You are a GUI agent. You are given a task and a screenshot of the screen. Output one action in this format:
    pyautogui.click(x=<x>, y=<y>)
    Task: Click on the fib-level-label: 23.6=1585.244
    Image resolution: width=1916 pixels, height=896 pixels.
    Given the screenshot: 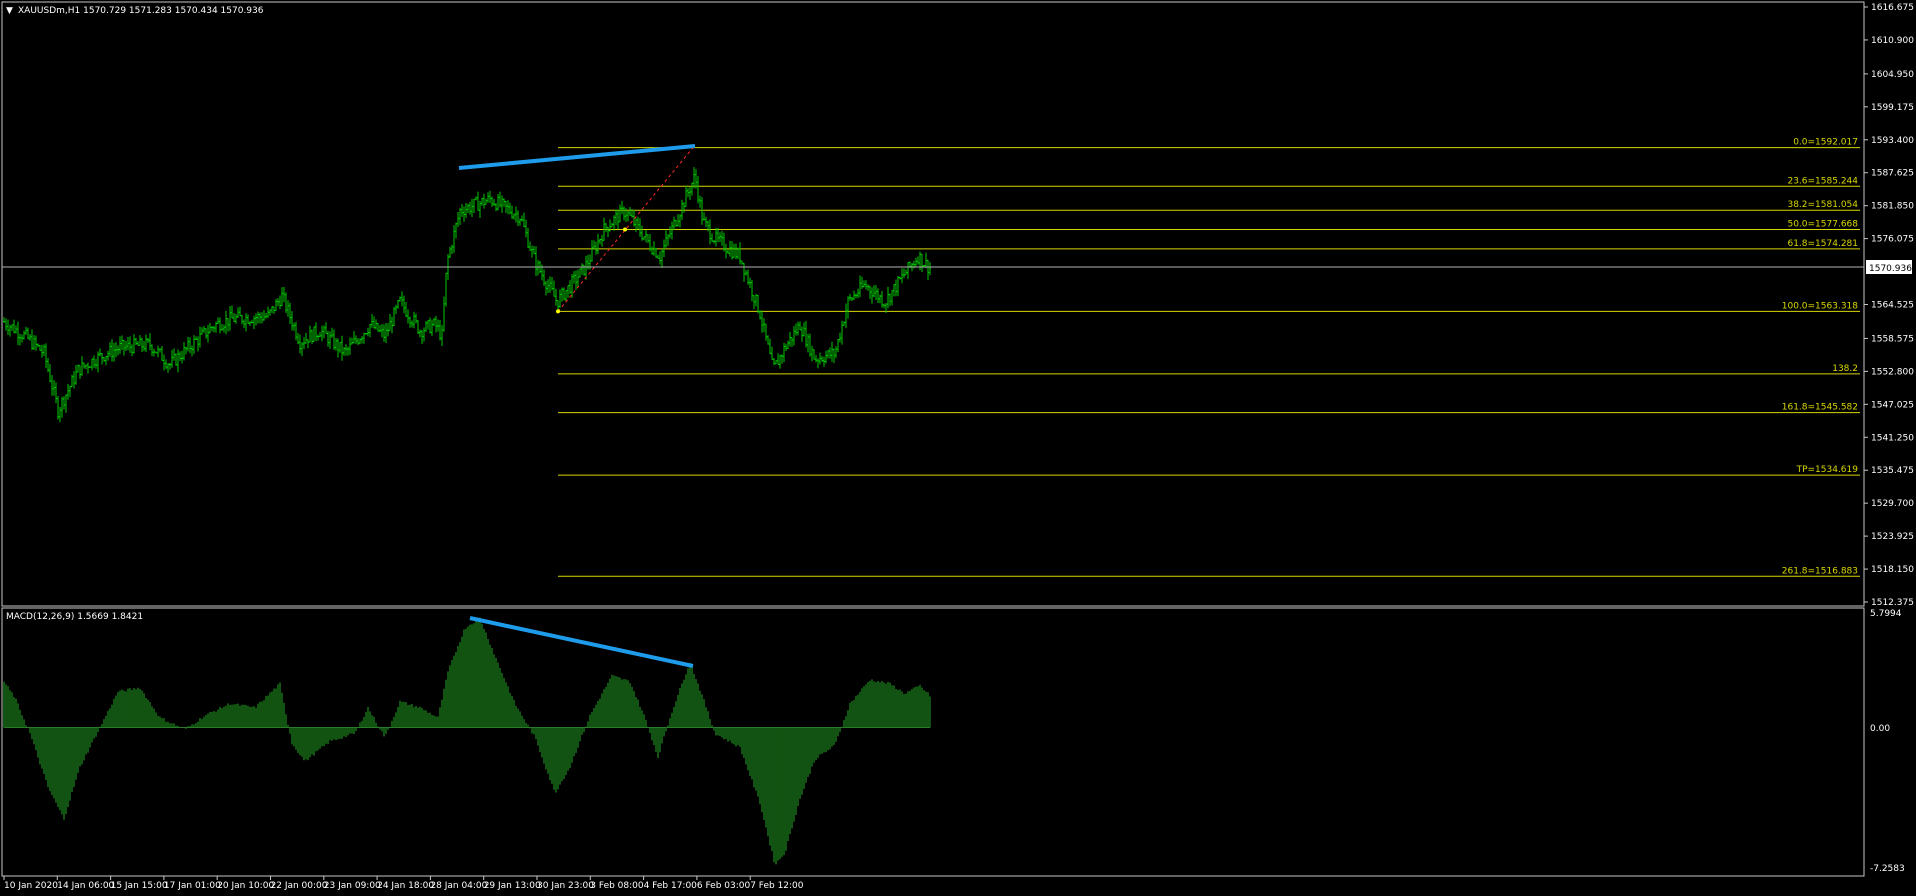 What is the action you would take?
    pyautogui.click(x=1822, y=181)
    